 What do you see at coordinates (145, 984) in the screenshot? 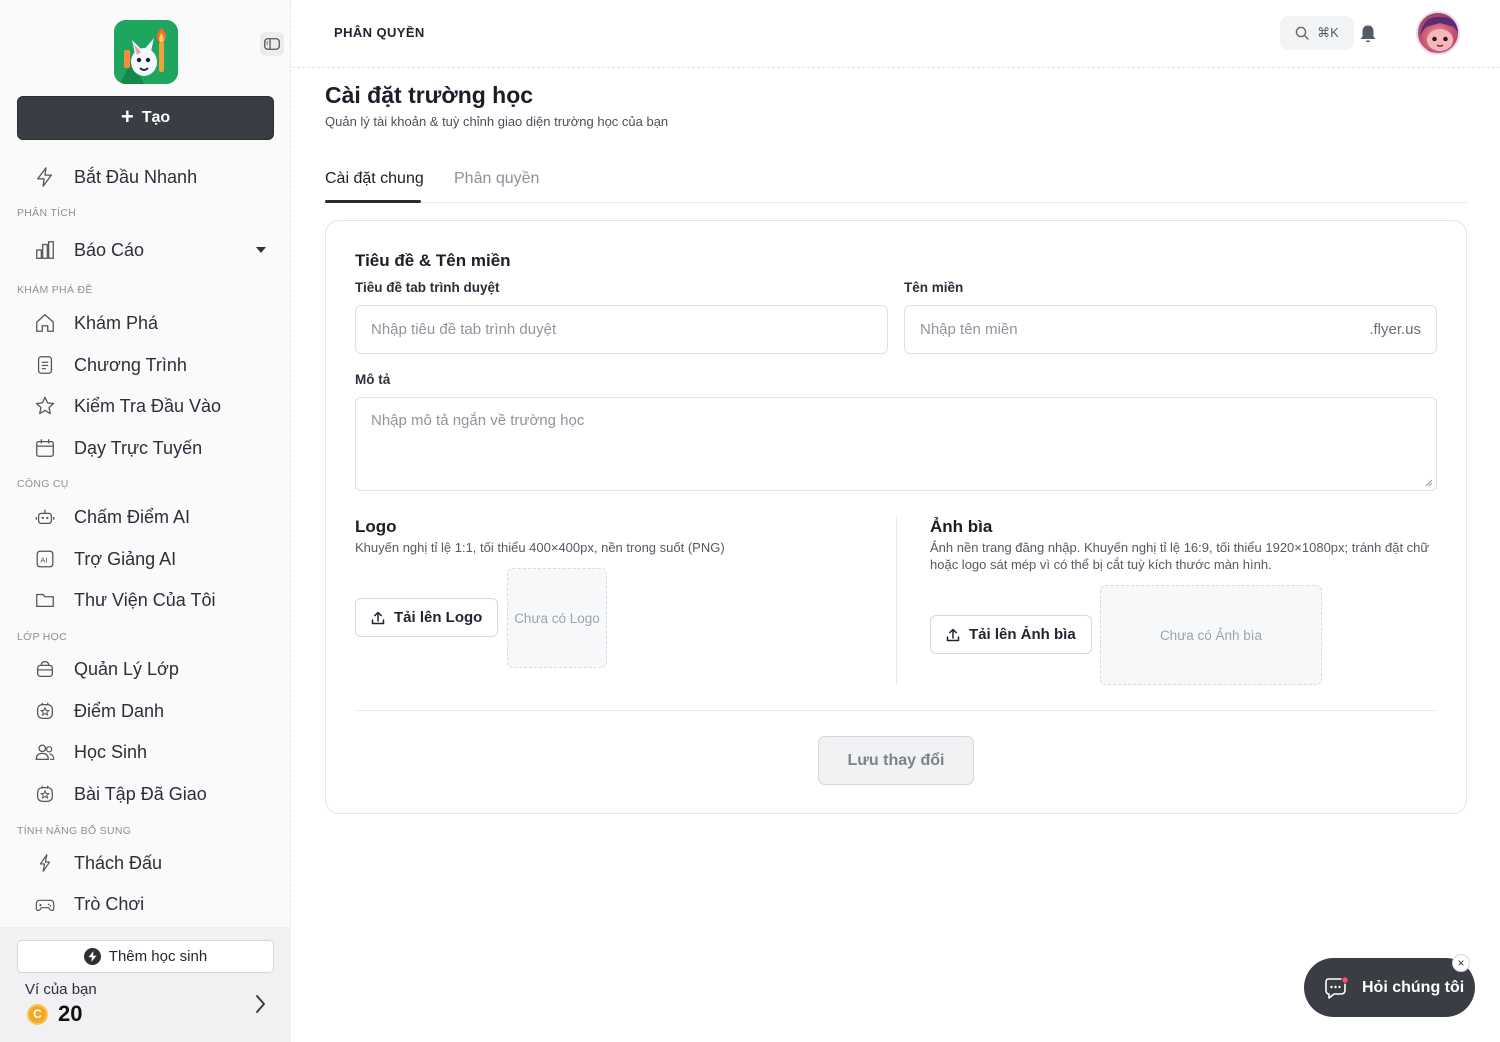
I see `sidebar-footer: Thêm học sinh Ví của bạn C 20` at bounding box center [145, 984].